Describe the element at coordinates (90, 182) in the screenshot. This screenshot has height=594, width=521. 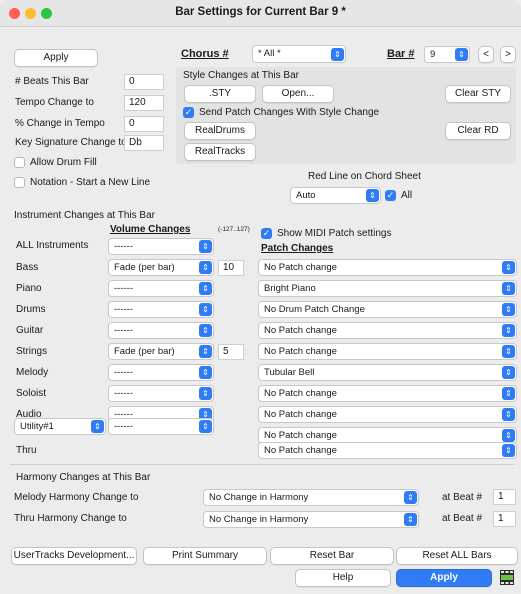
I see `notation-new-line-label: Notation - Start a New Line` at that location.